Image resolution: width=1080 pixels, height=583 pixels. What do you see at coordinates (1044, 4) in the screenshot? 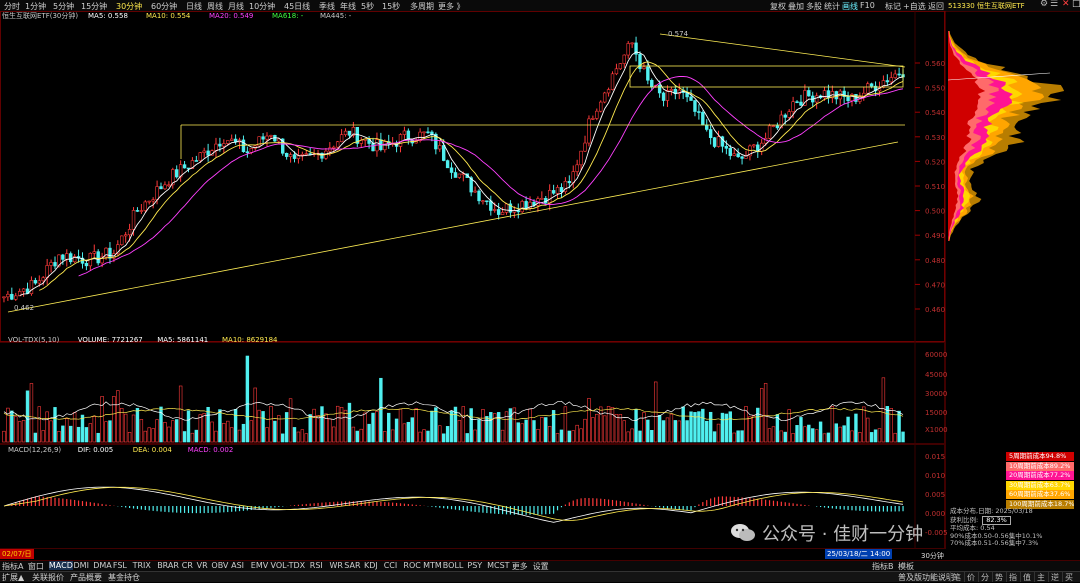
I see `gear-icon: ⚙` at bounding box center [1044, 4].